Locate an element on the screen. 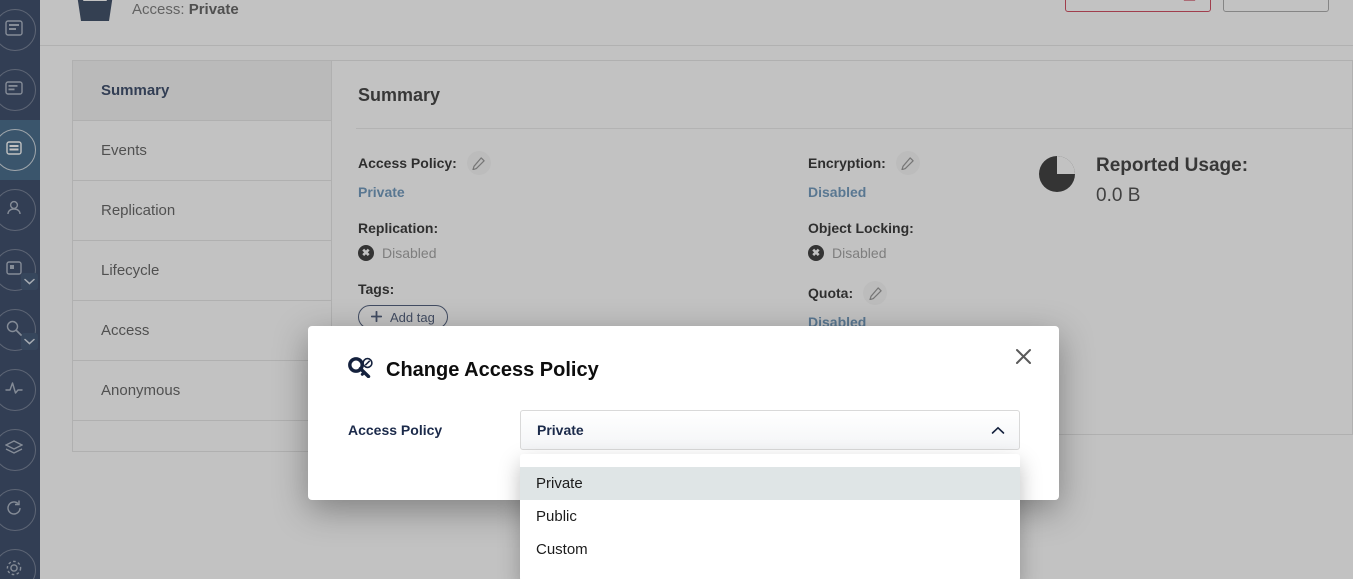  access-policy-select-value: Private is located at coordinates (560, 430).